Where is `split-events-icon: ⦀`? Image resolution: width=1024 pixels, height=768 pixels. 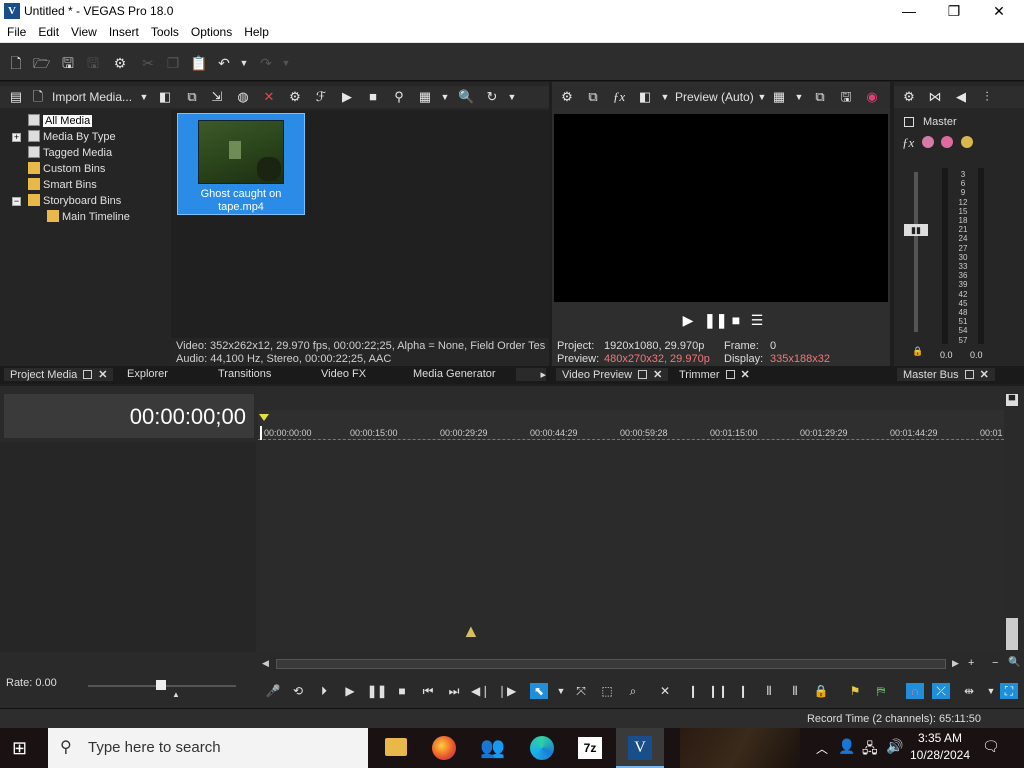
split-events-icon: ⦀ is located at coordinates (795, 691).